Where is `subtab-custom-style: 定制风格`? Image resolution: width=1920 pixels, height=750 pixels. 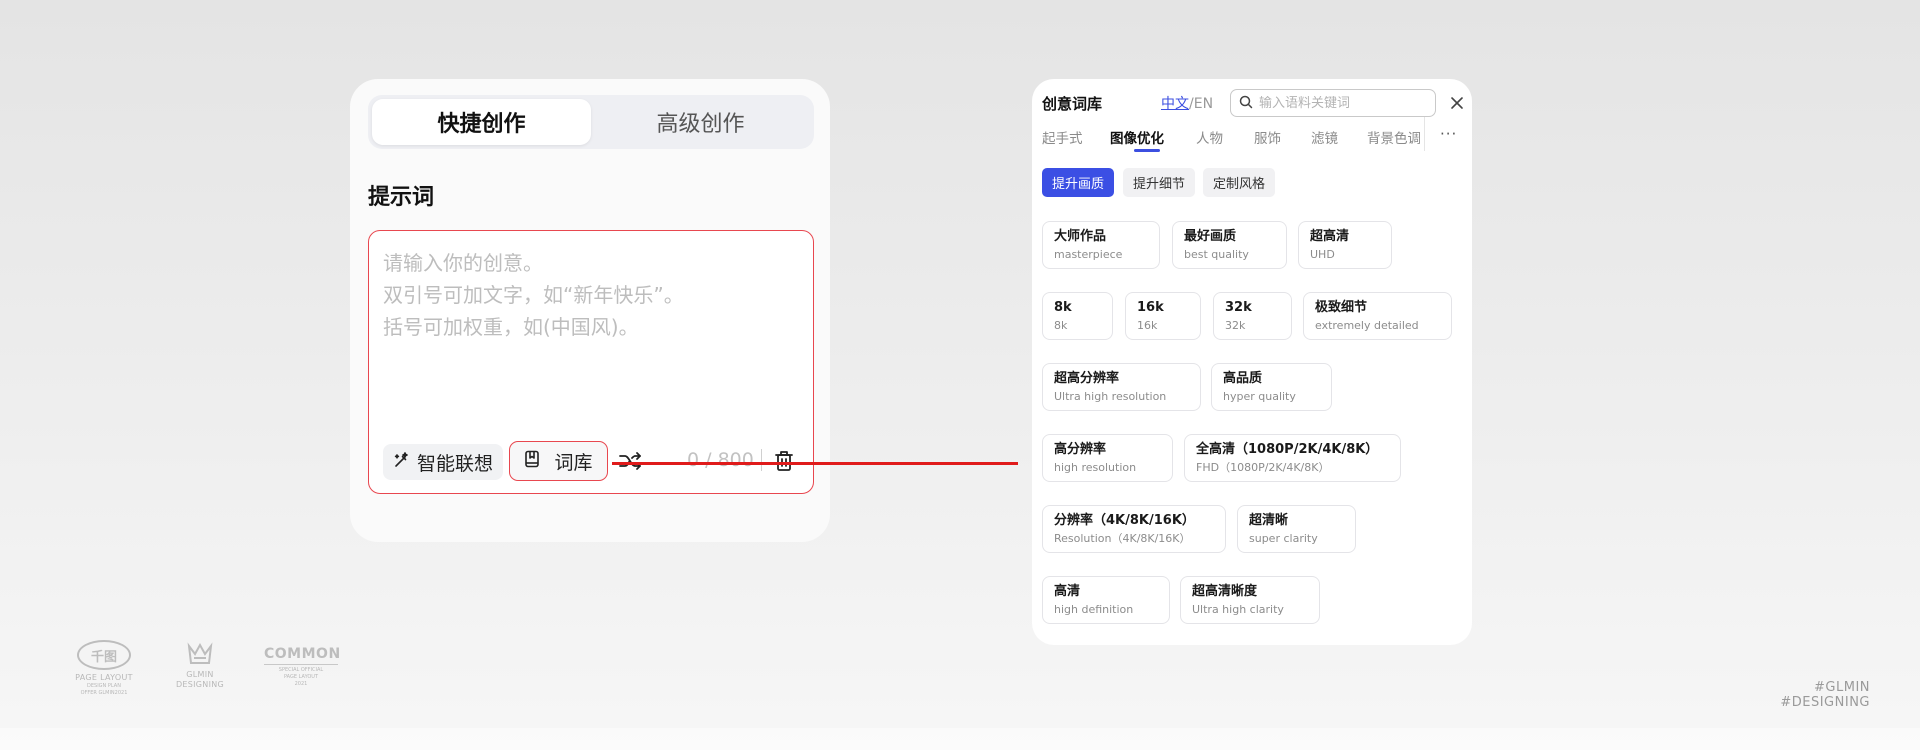 subtab-custom-style: 定制风格 is located at coordinates (1239, 182).